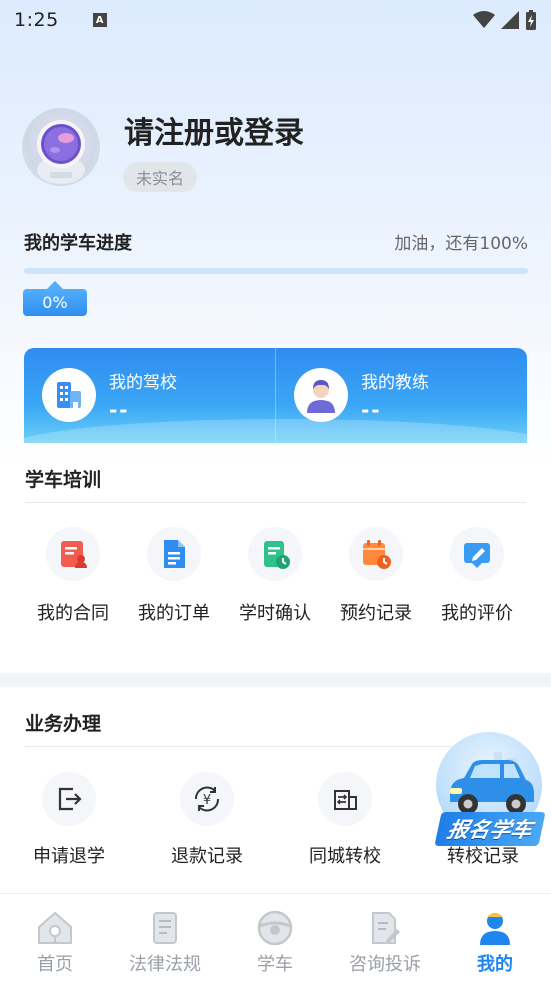  Describe the element at coordinates (345, 799) in the screenshot. I see `transfer-icon` at that location.